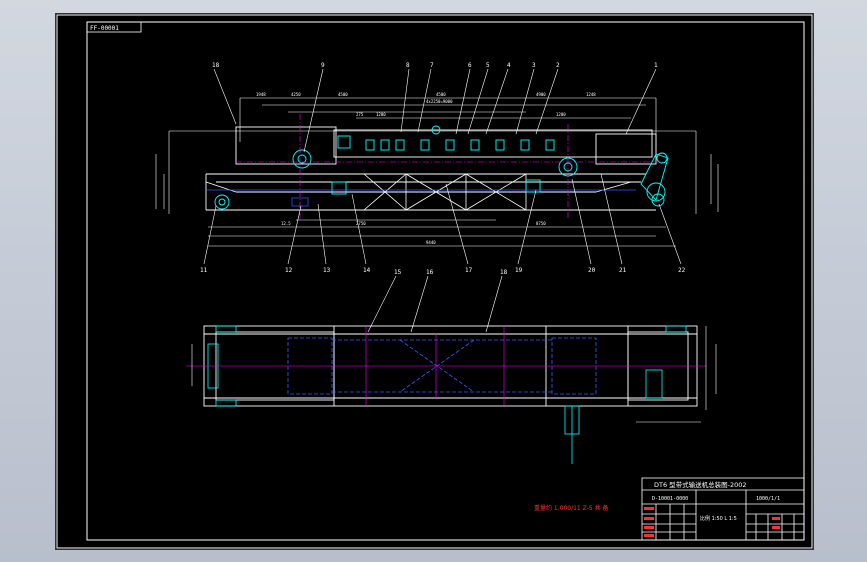 This screenshot has height=562, width=867. Describe the element at coordinates (367, 270) in the screenshot. I see `balloon: 14` at that location.